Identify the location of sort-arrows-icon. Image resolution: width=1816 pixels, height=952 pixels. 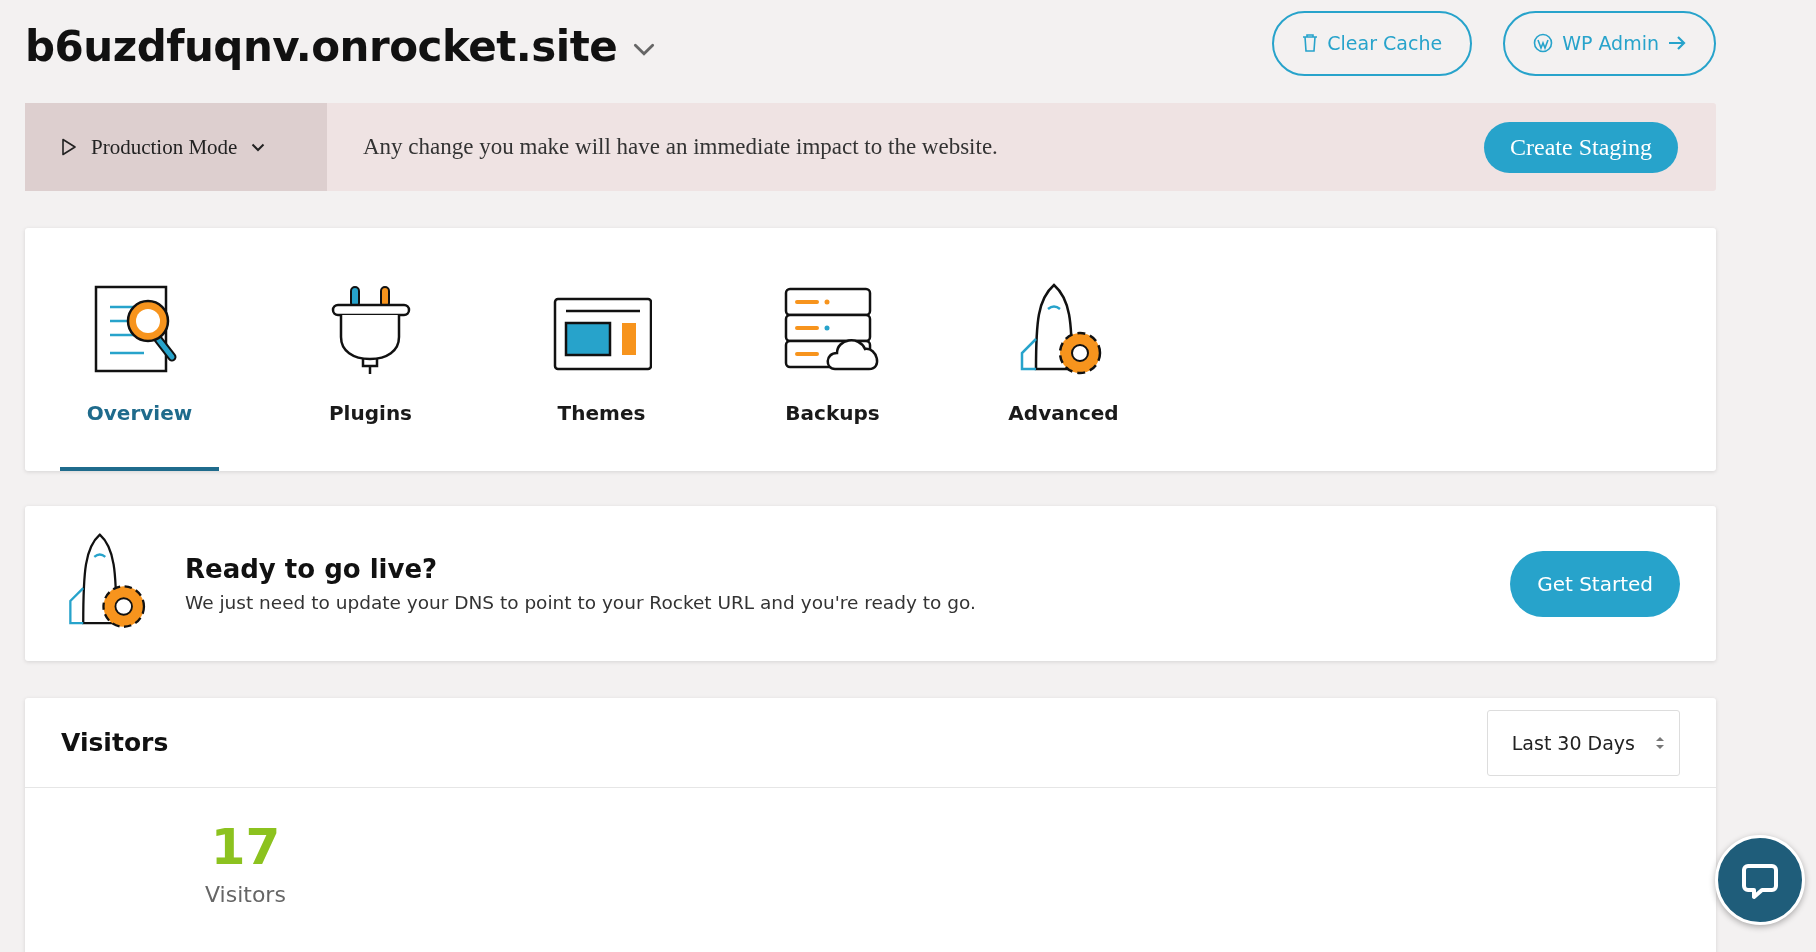
(1660, 742).